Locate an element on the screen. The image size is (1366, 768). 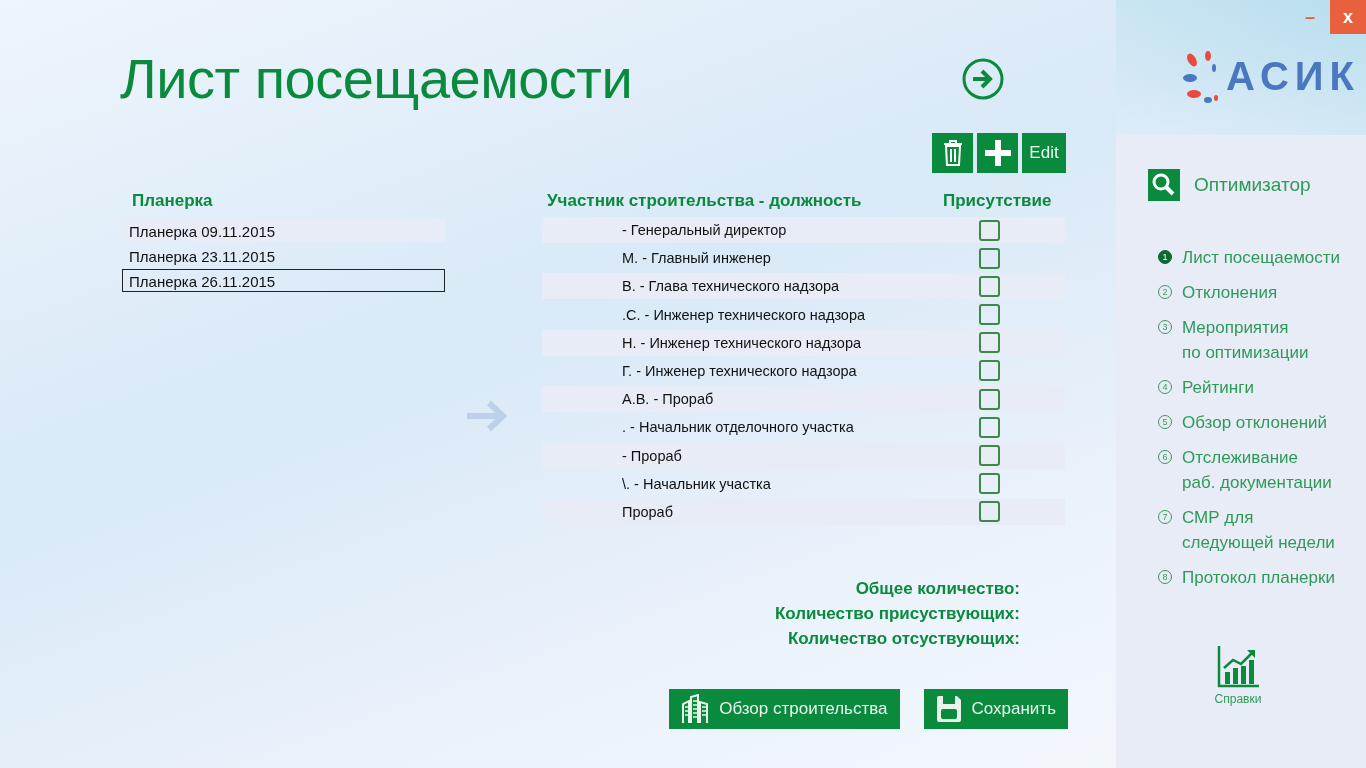
plus-icon is located at coordinates (997, 153).